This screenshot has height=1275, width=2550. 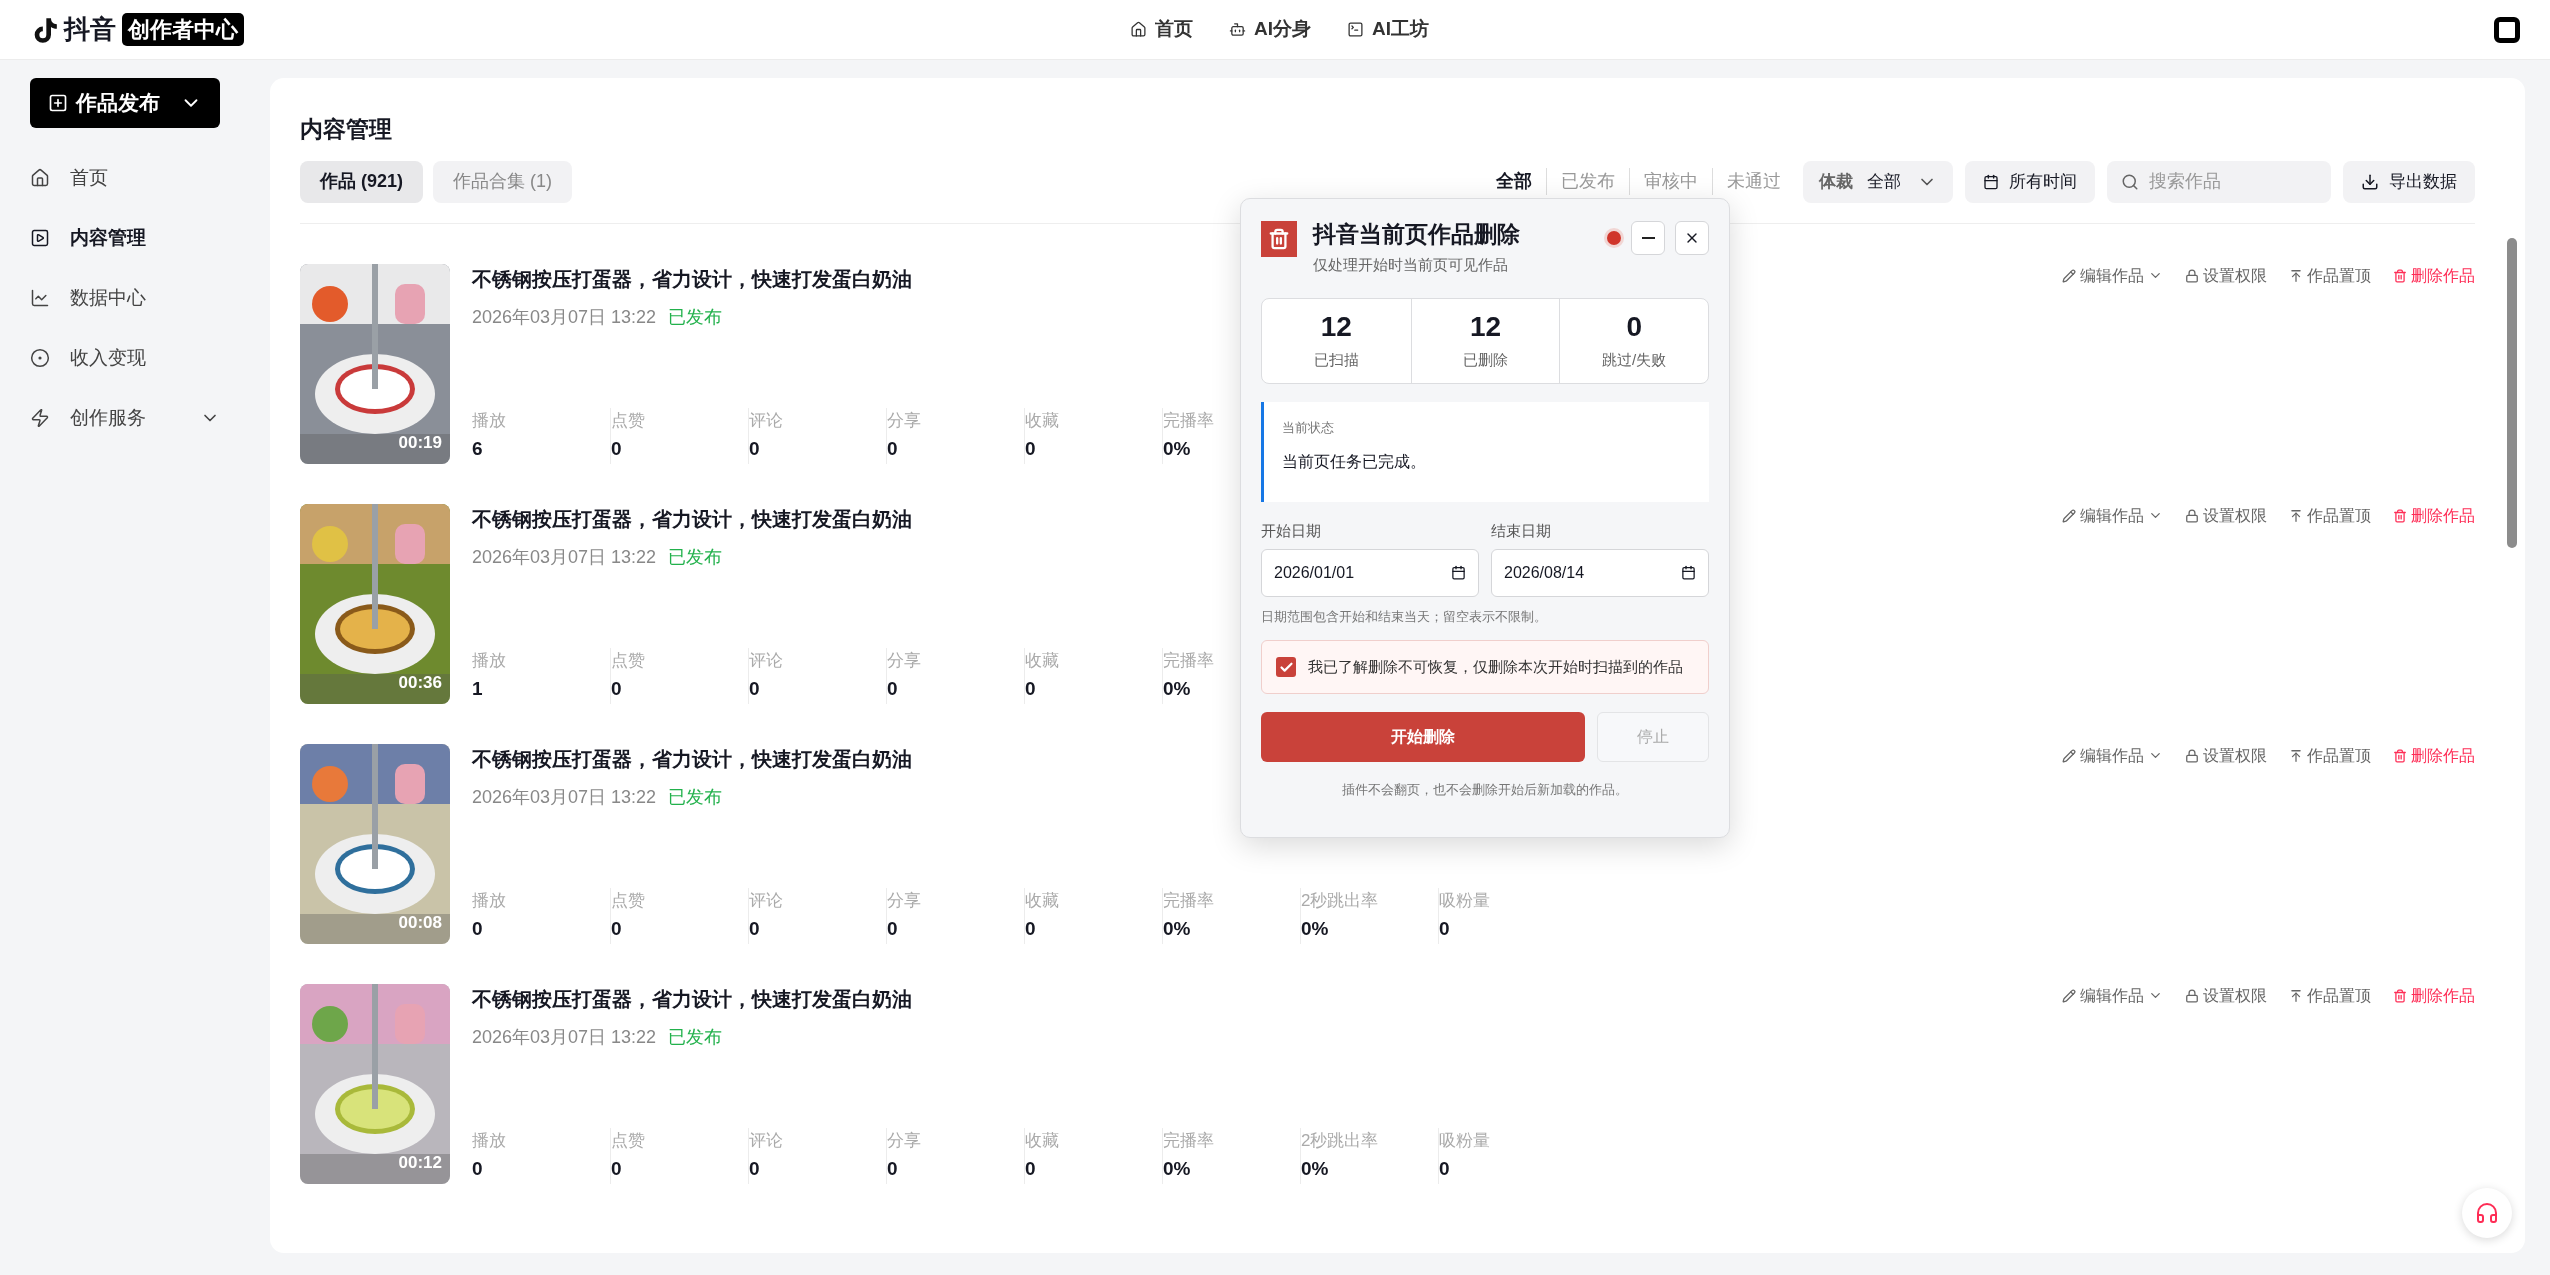 I want to click on confirm-checkbox, so click(x=1286, y=667).